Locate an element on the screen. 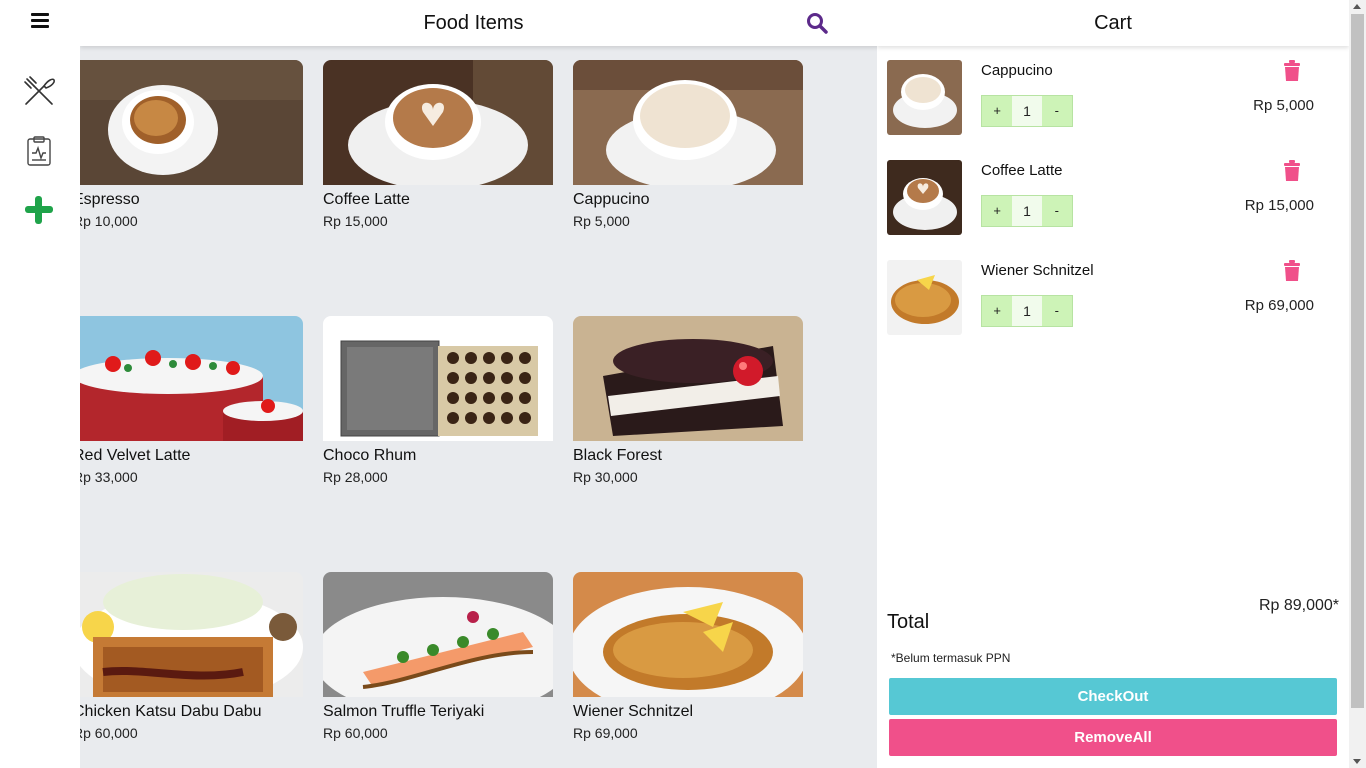 This screenshot has height=768, width=1366. product-price: Rp 30,000 is located at coordinates (605, 477).